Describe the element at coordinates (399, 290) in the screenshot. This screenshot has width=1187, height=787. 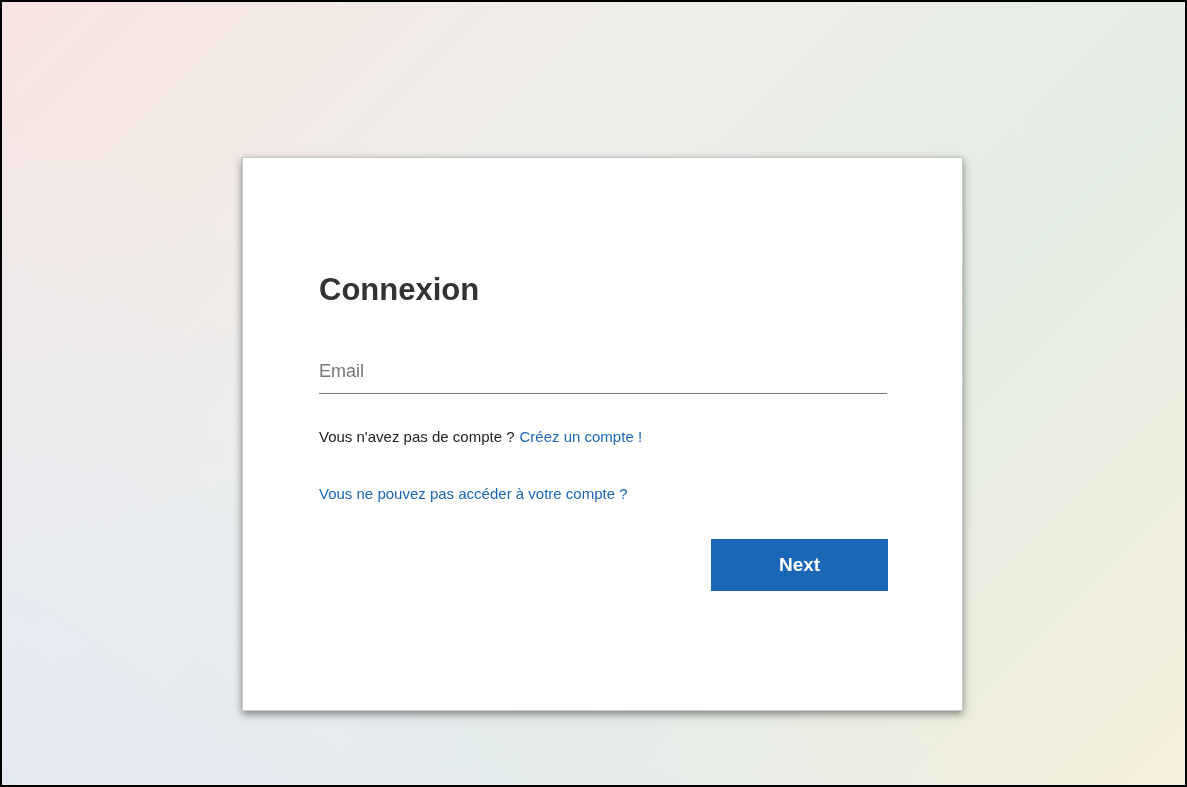
I see `login-title: Connexion` at that location.